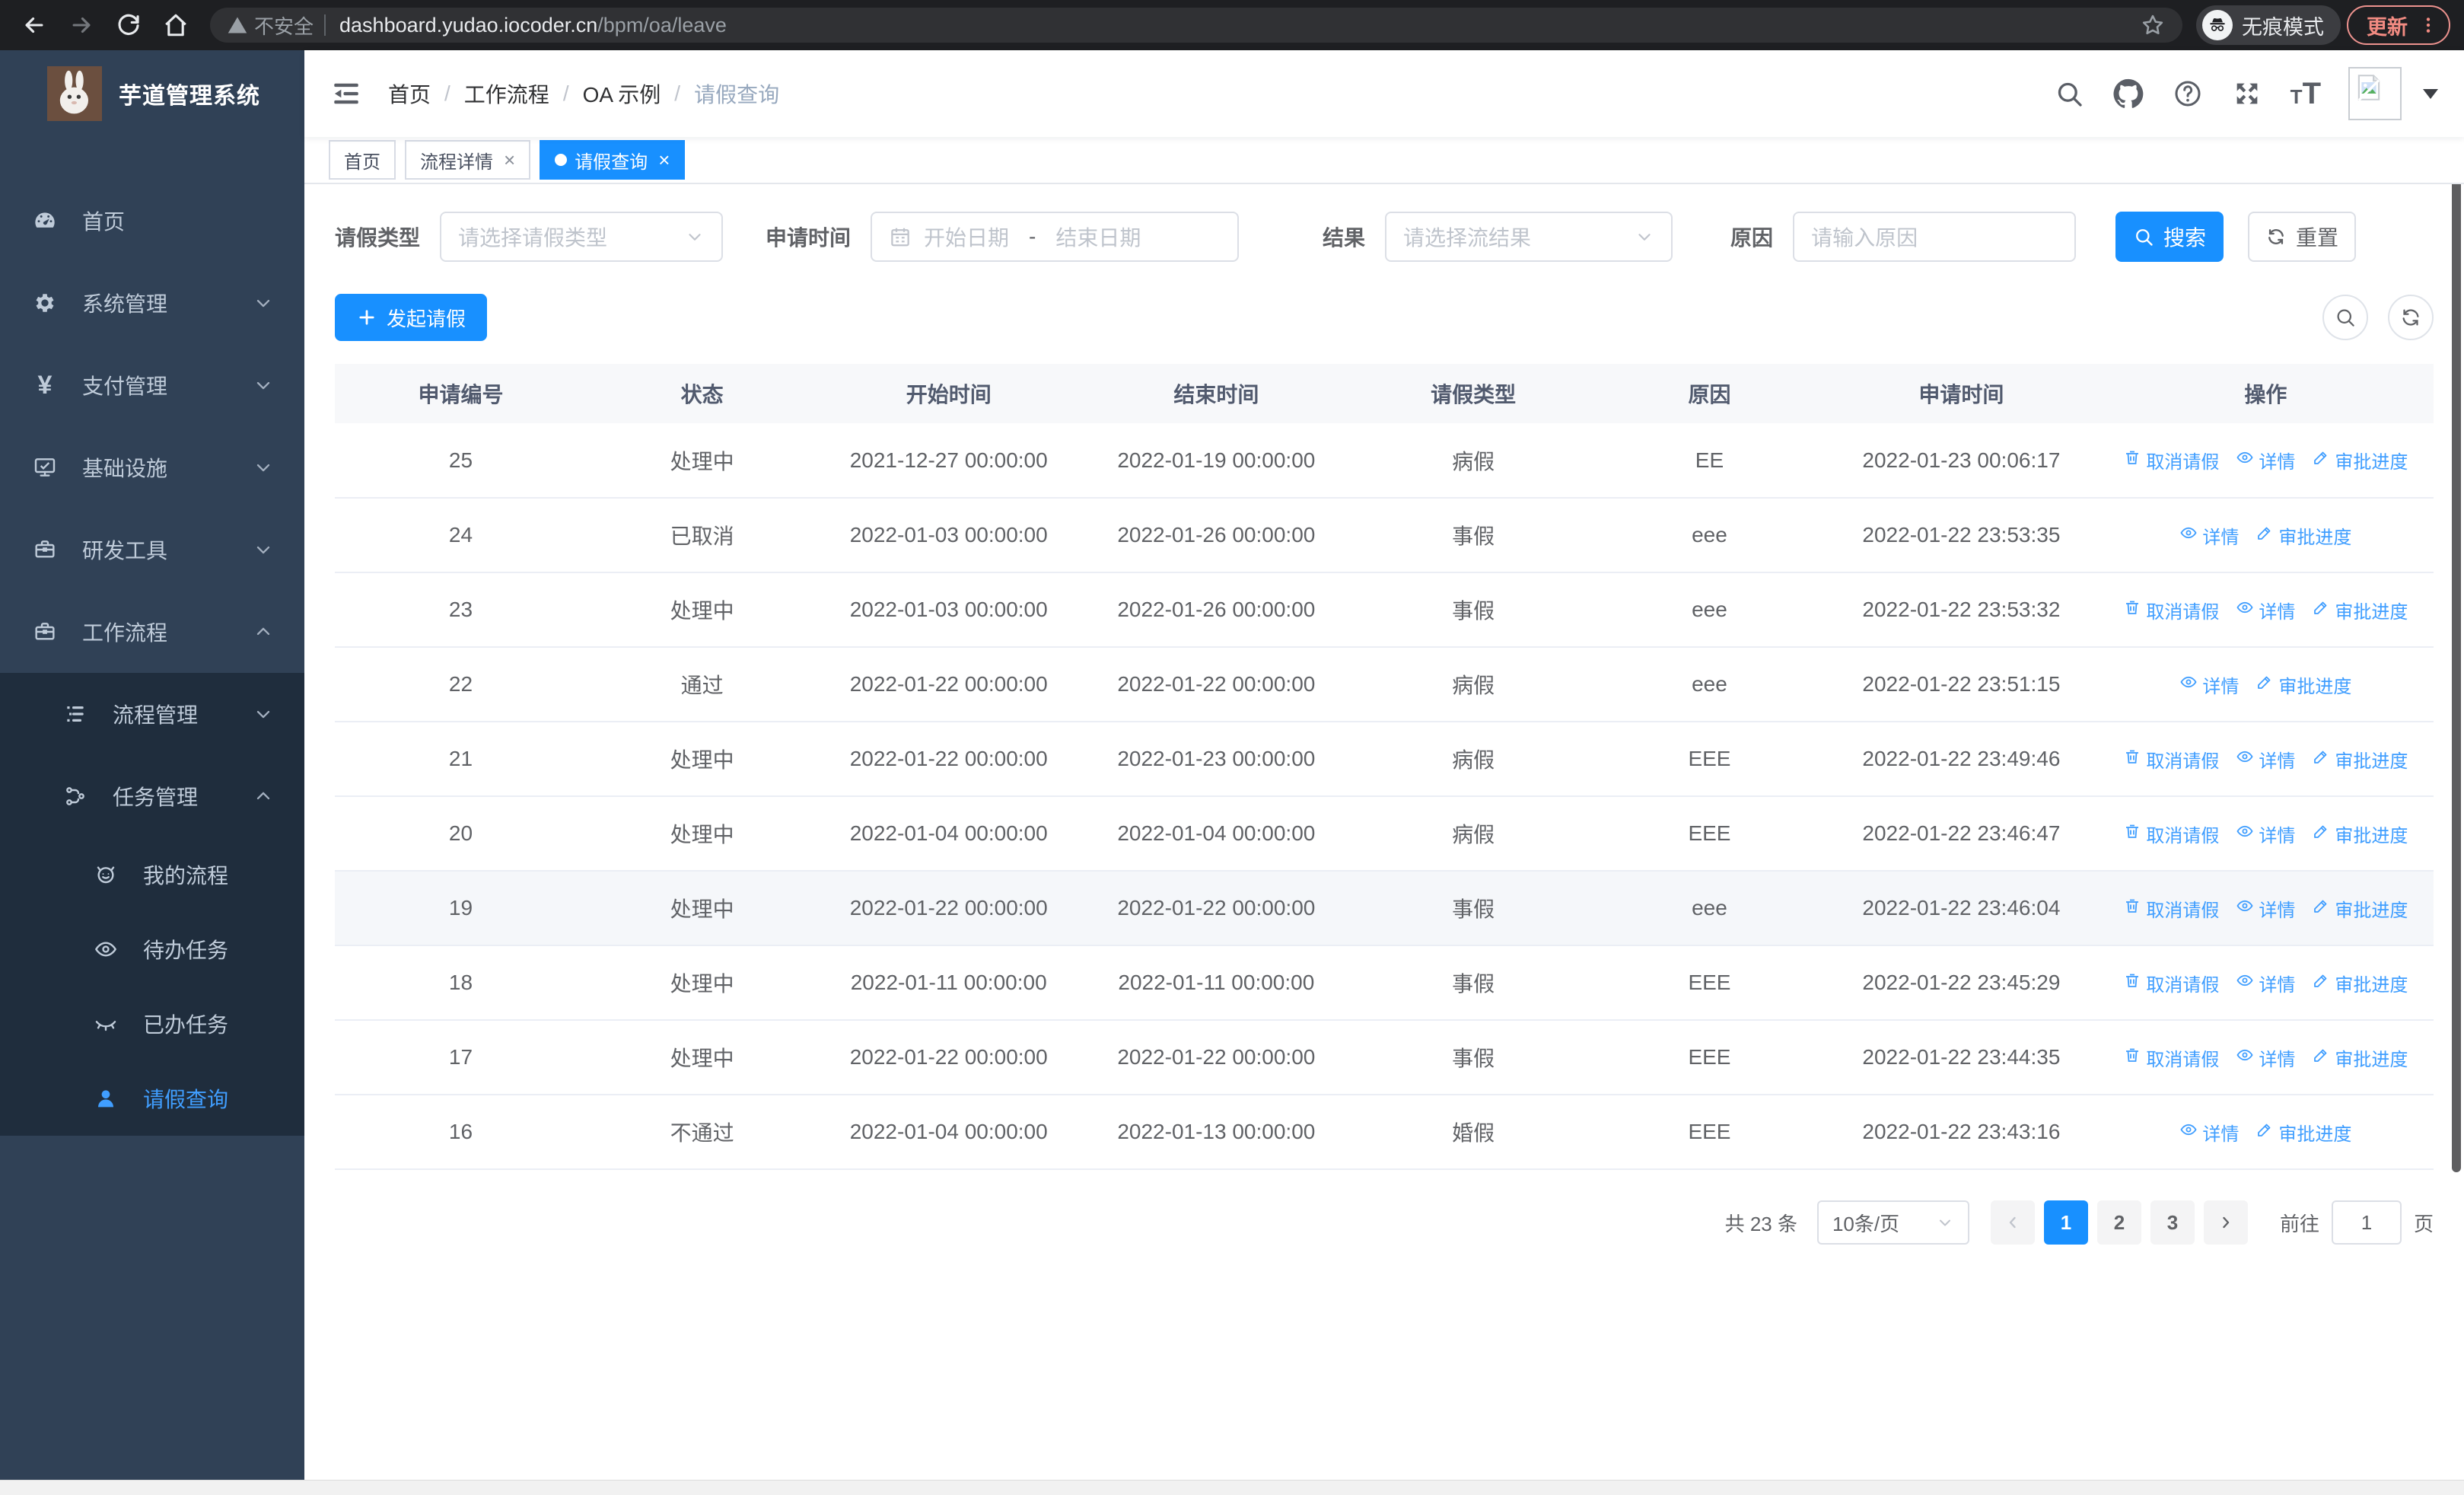  Describe the element at coordinates (1232, 1488) in the screenshot. I see `horizontal-scrollbar` at that location.